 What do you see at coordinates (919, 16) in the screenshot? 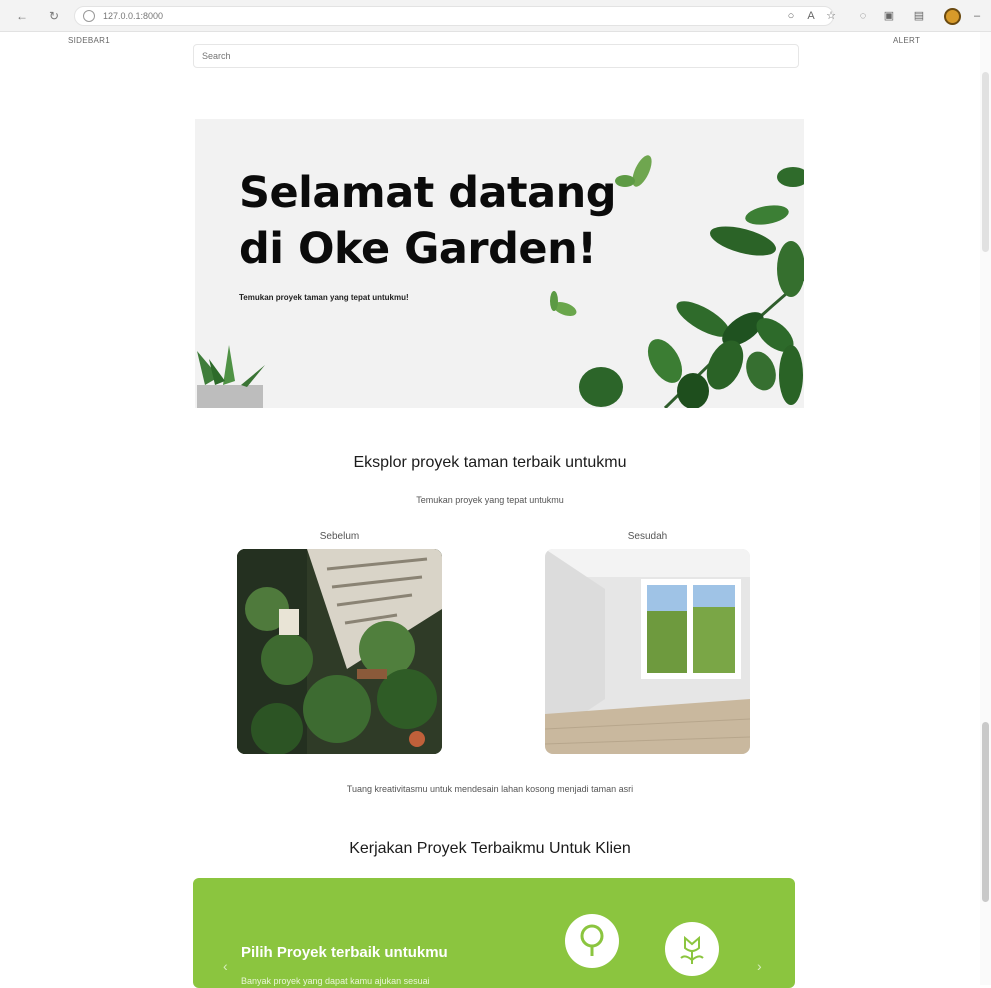
I see `tabs-icon: ▤` at bounding box center [919, 16].